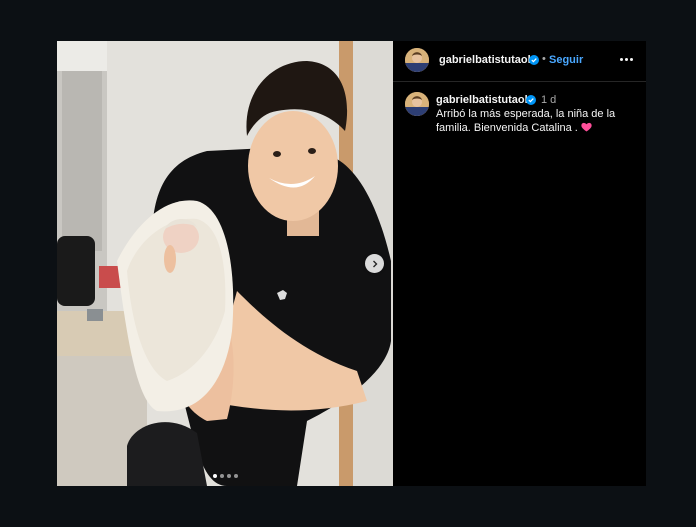 This screenshot has width=696, height=527. I want to click on avatar, so click(417, 60).